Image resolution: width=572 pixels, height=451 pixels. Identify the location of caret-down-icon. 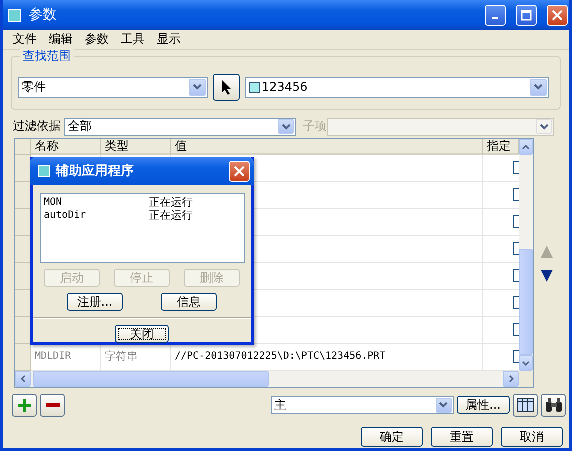
(526, 363).